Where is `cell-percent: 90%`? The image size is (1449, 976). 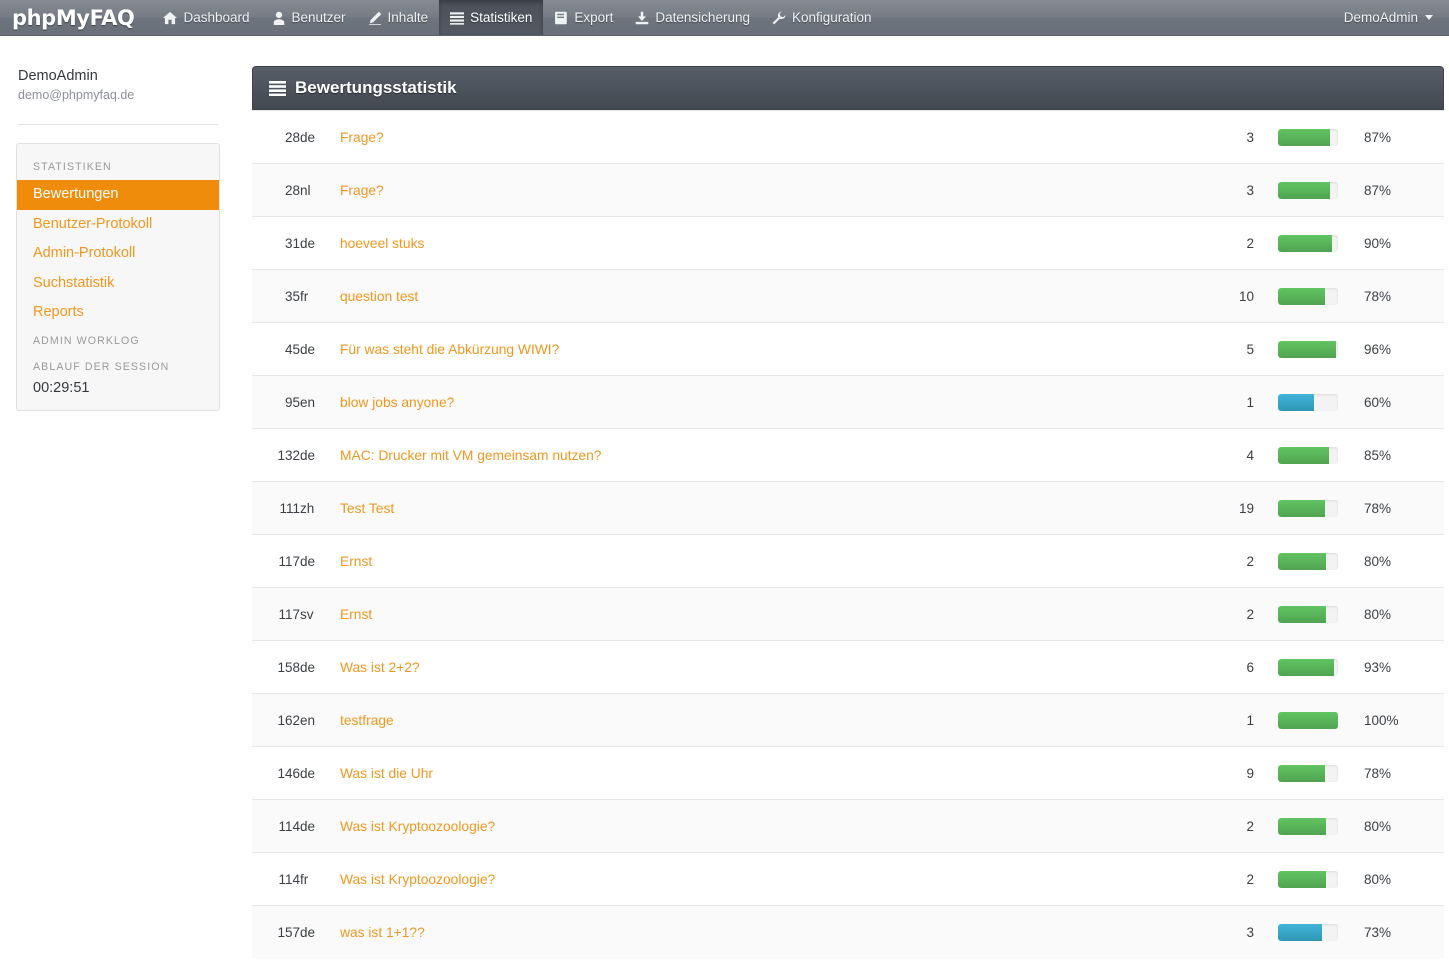 cell-percent: 90% is located at coordinates (1404, 243).